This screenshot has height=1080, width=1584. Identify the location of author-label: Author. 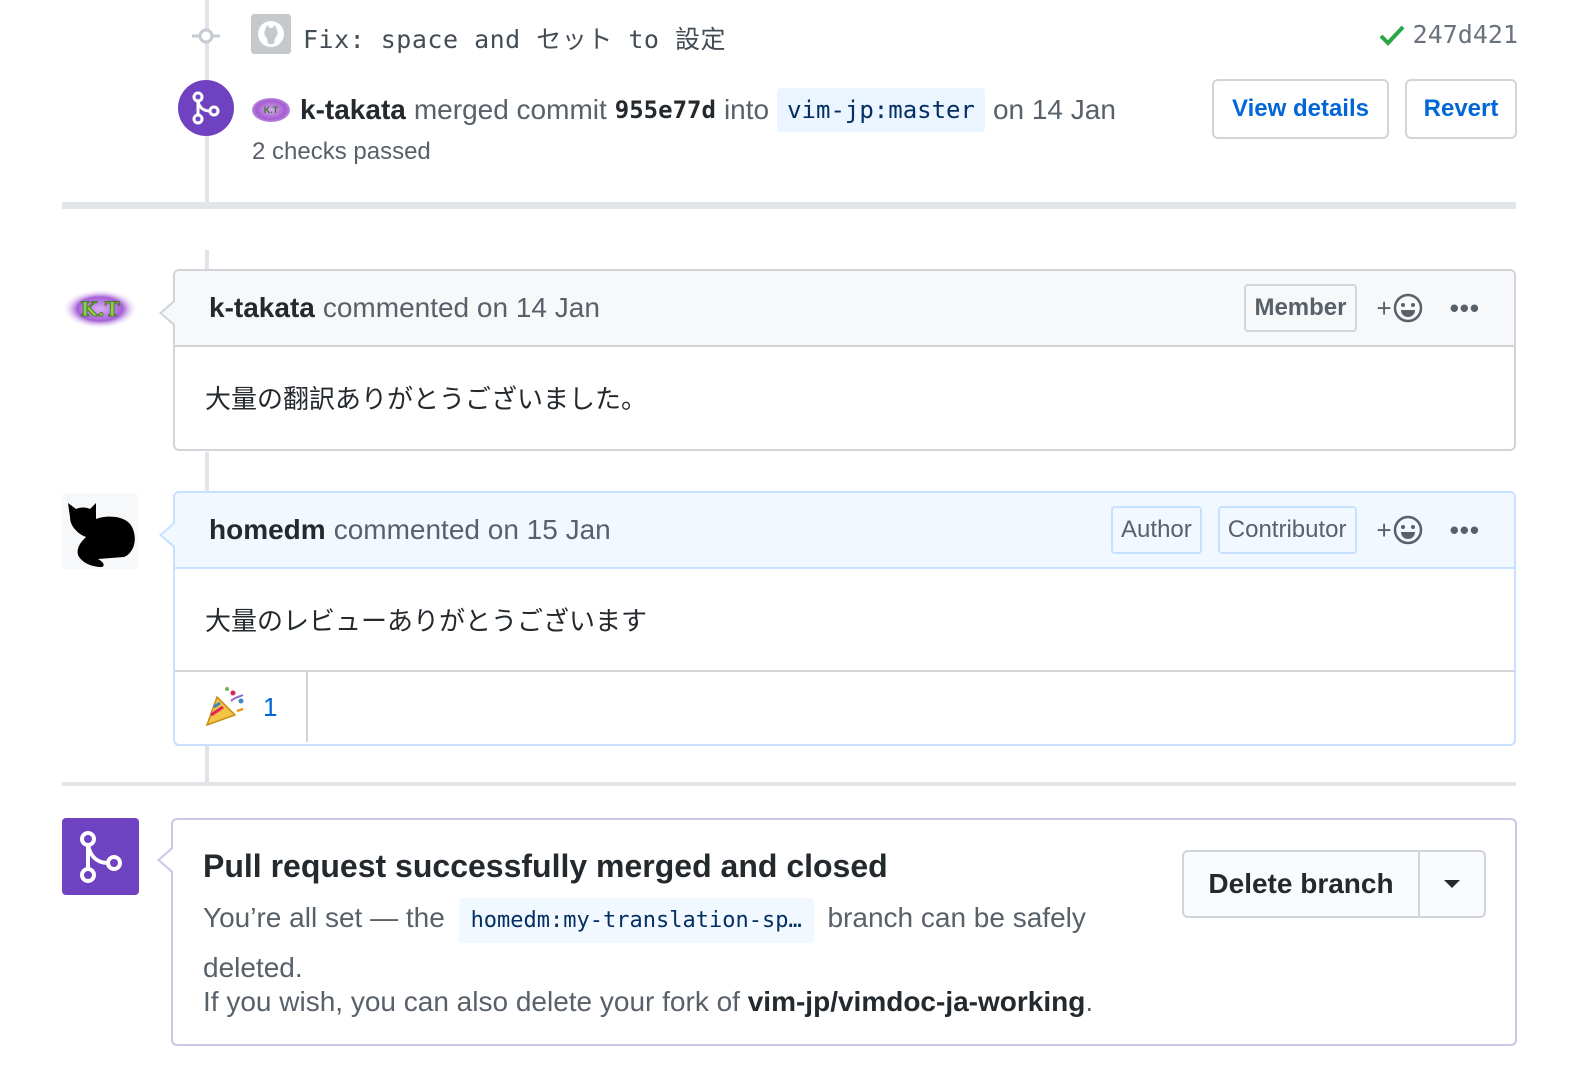
(1156, 530).